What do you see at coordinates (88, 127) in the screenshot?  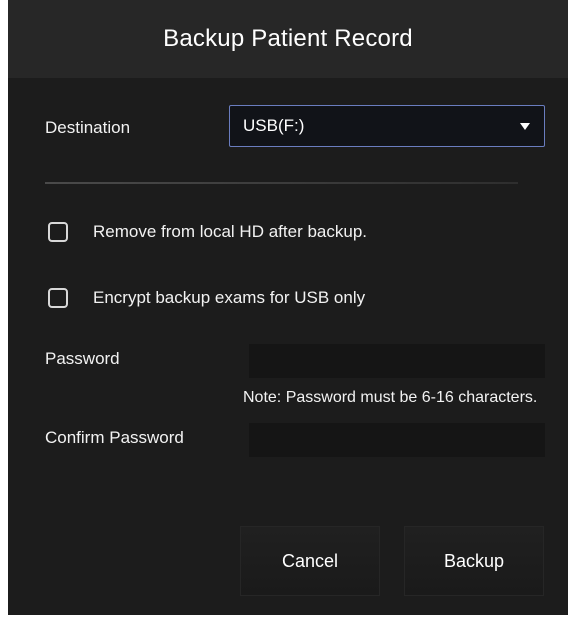 I see `destination-label: Destination` at bounding box center [88, 127].